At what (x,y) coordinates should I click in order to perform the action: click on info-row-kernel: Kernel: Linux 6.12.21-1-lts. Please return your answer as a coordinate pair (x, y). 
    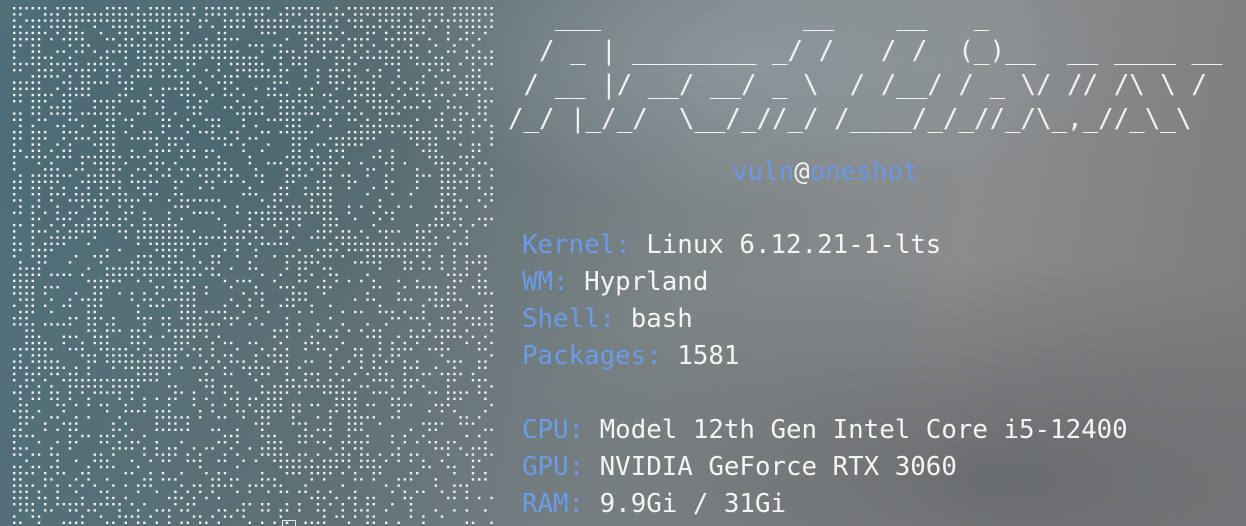
    Looking at the image, I should click on (731, 245).